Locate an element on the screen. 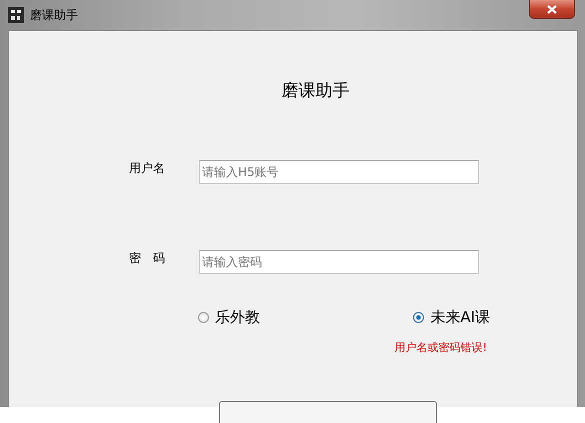 The height and width of the screenshot is (423, 585). radio-option: 乐外教 is located at coordinates (229, 317).